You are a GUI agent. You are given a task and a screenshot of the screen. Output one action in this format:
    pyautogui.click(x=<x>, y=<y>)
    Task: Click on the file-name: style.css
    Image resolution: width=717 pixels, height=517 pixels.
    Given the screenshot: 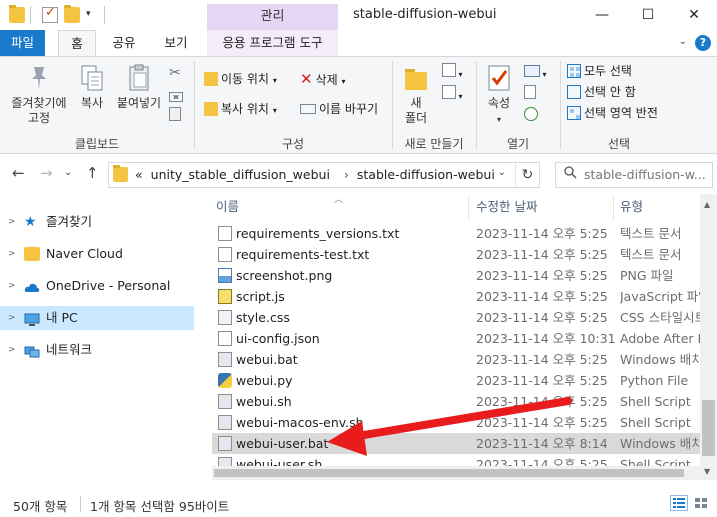 What is the action you would take?
    pyautogui.click(x=263, y=317)
    